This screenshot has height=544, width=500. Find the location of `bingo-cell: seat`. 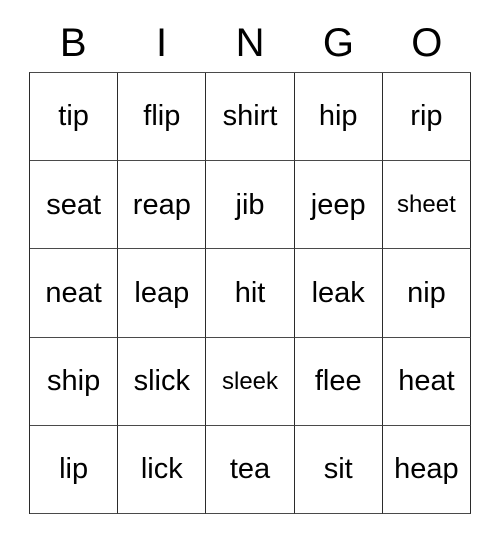

bingo-cell: seat is located at coordinates (74, 205).